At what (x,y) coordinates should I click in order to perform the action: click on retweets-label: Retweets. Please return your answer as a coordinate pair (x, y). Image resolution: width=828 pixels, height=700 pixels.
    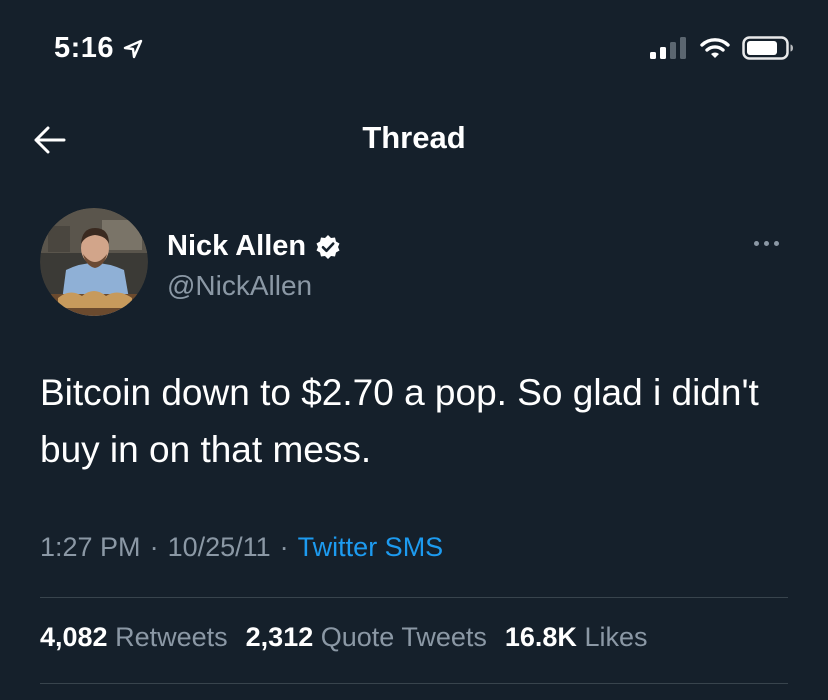
    Looking at the image, I should click on (171, 637).